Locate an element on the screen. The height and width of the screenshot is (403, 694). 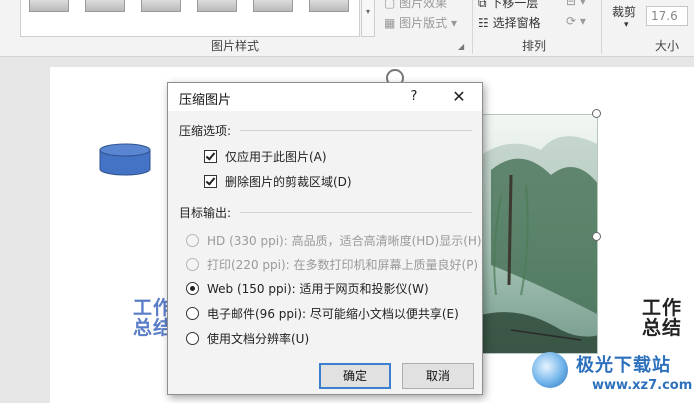
align-icon: ⊟ ▾ is located at coordinates (576, 4).